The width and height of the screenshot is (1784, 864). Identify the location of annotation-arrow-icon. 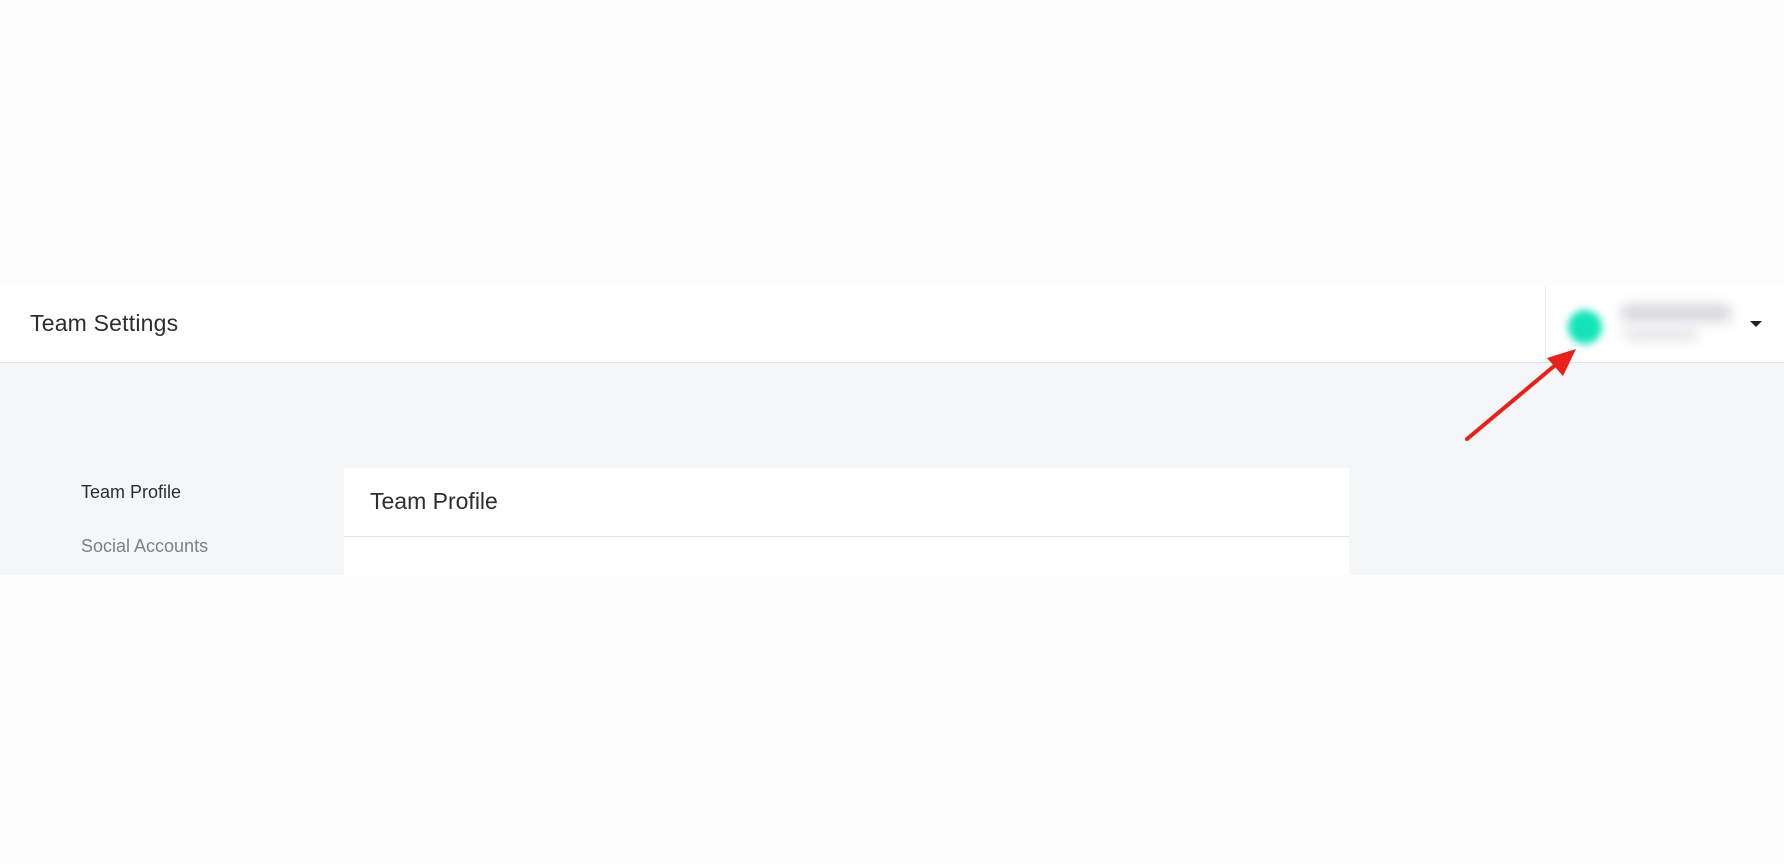
(1520, 395).